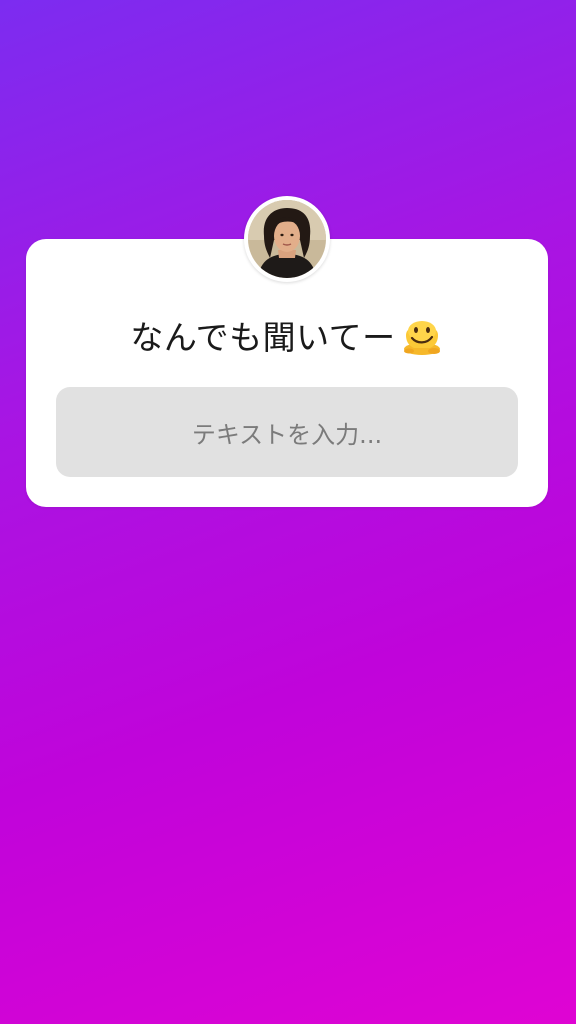 This screenshot has height=1024, width=576. I want to click on question-text: なんでも聞いてー, so click(263, 337).